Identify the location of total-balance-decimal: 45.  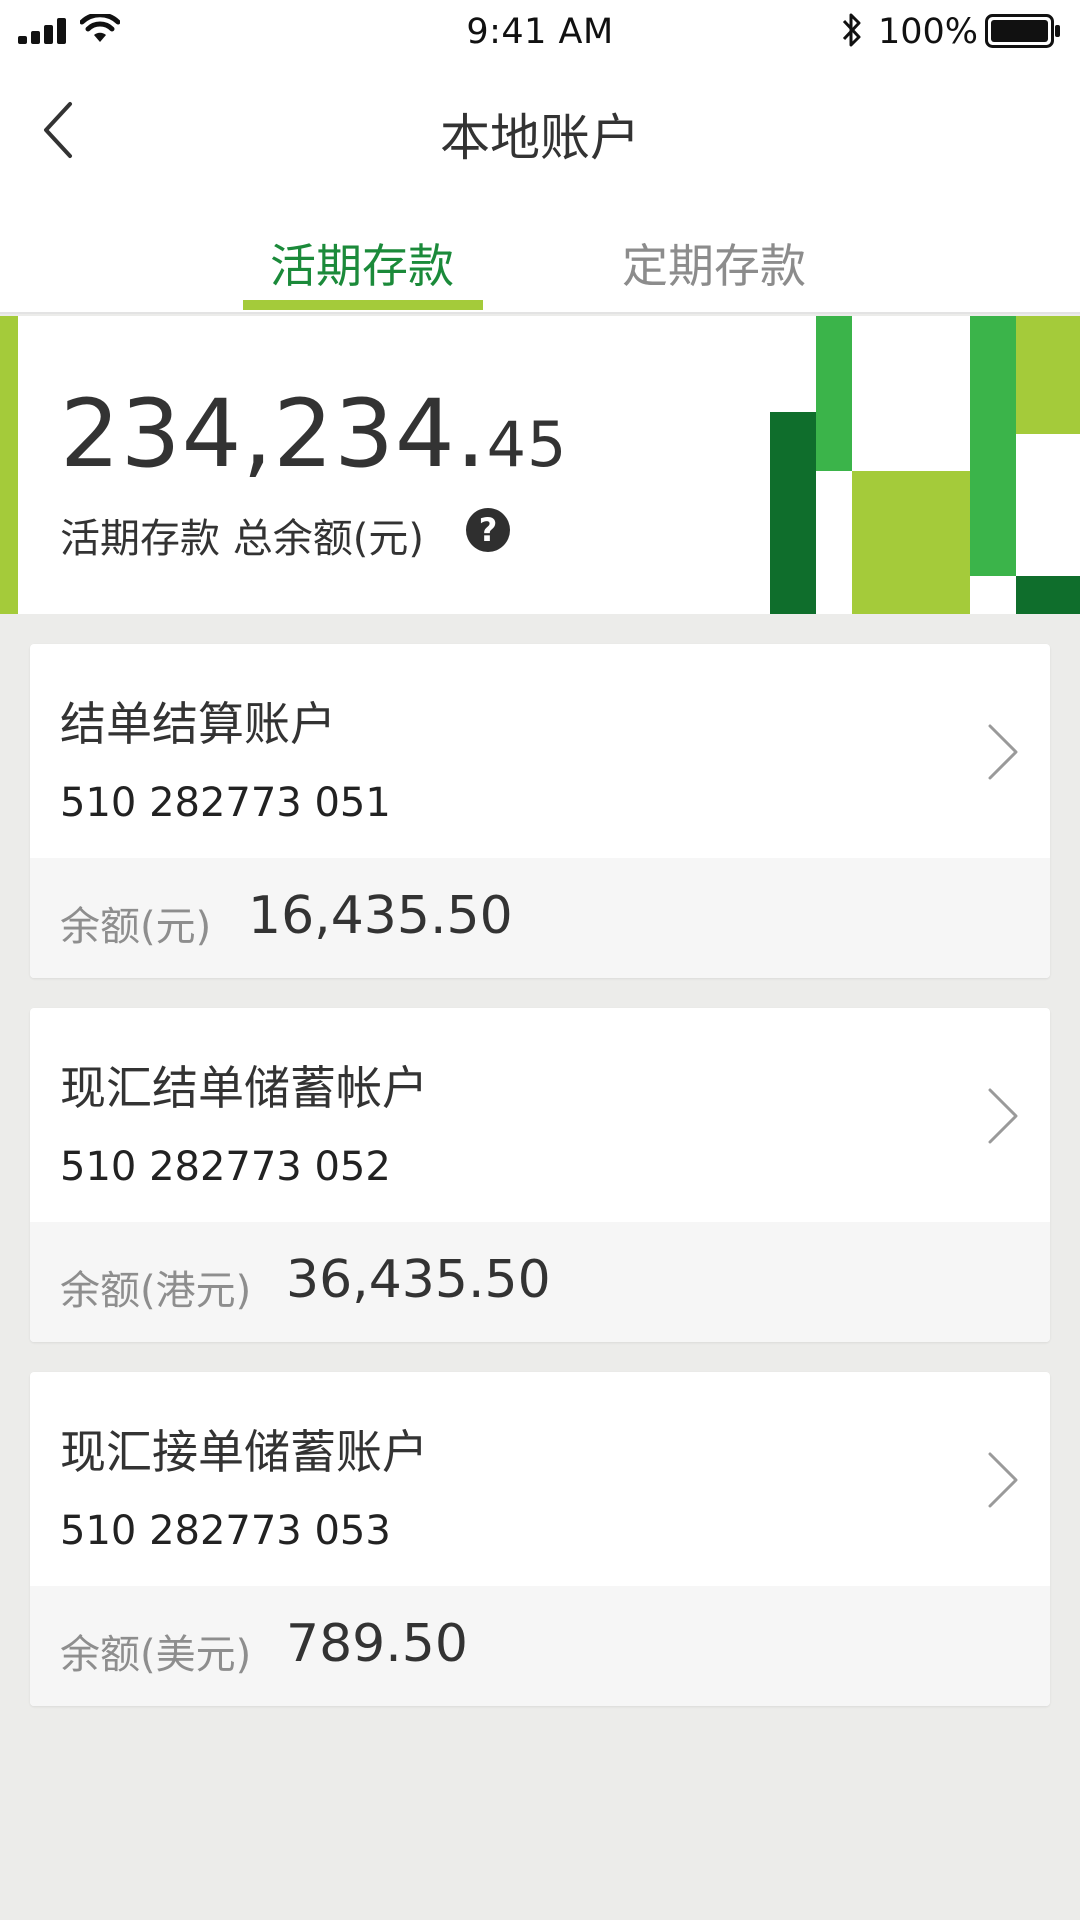
(527, 444).